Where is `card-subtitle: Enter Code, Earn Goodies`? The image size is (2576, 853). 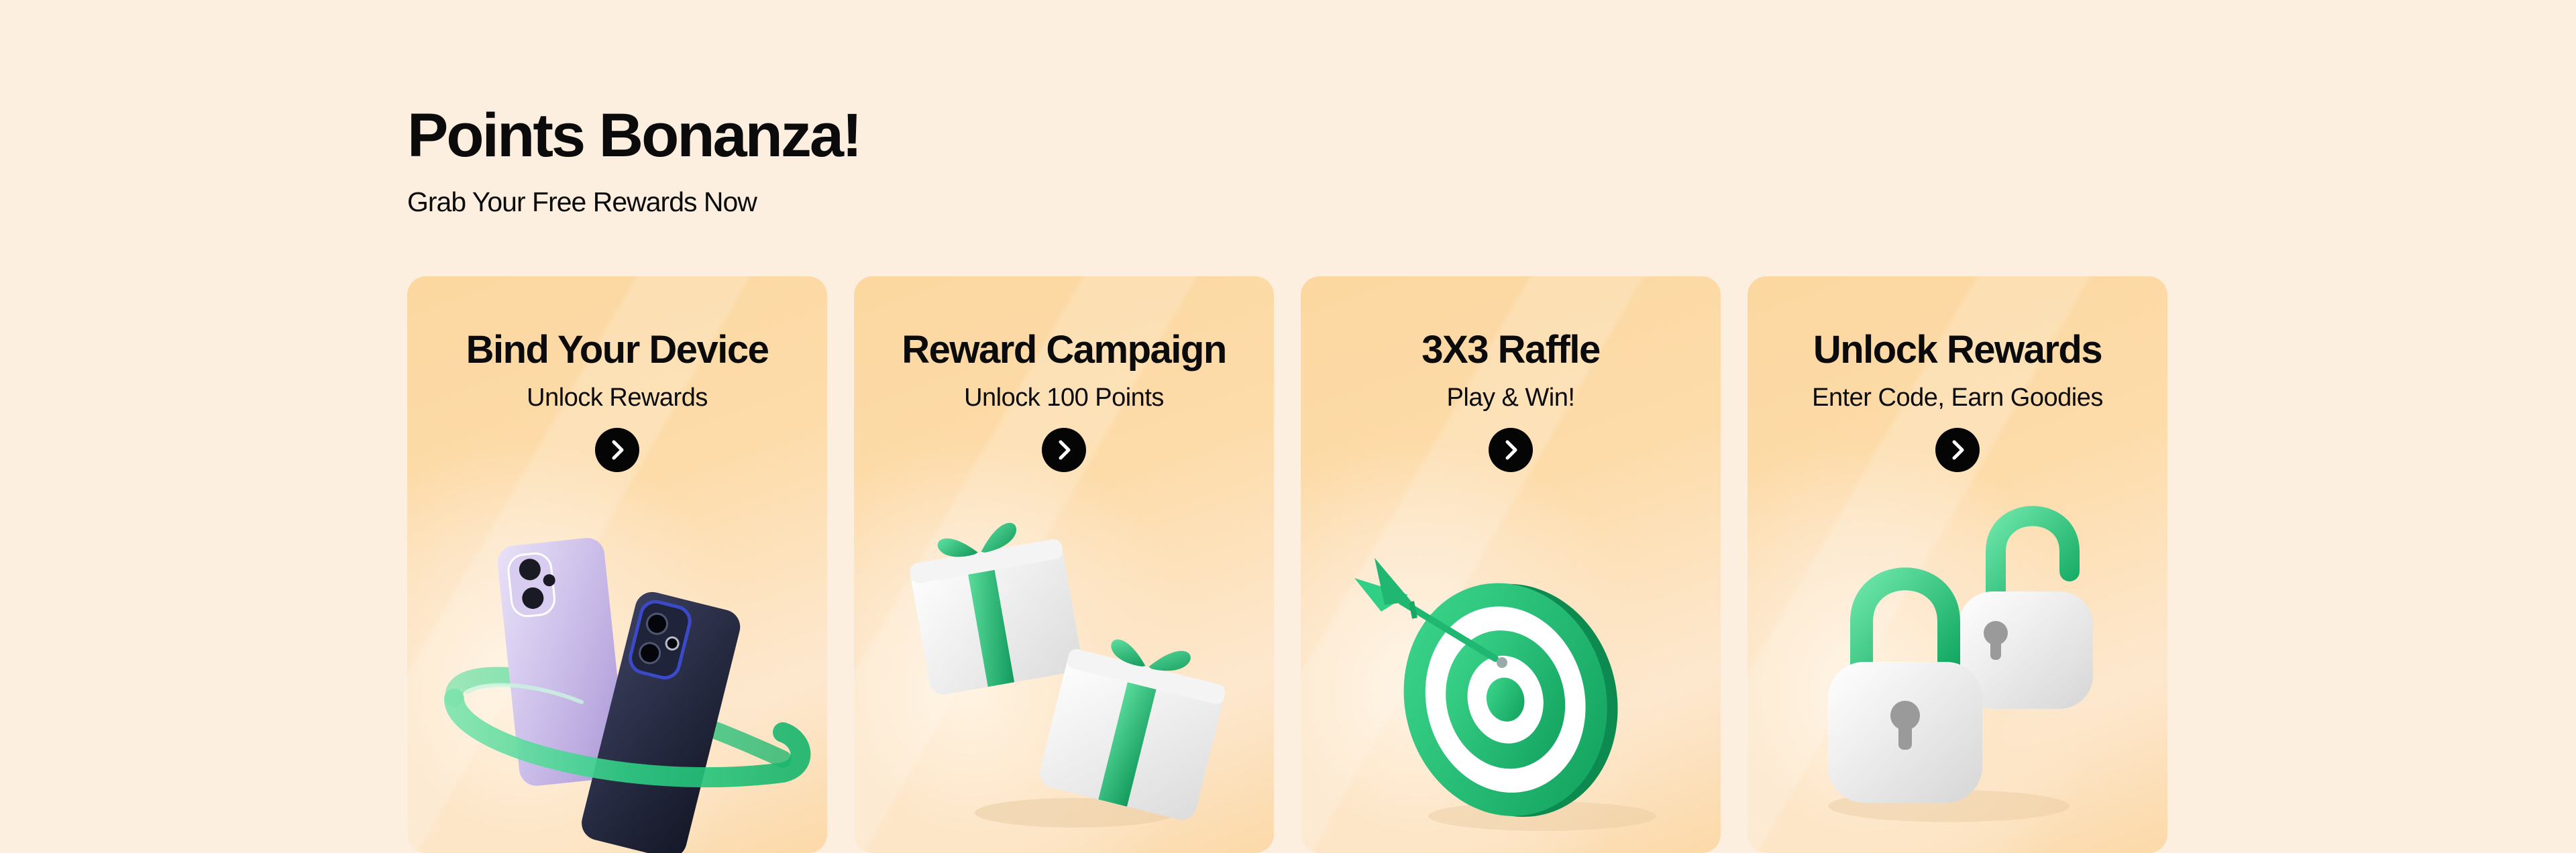
card-subtitle: Enter Code, Earn Goodies is located at coordinates (1957, 398).